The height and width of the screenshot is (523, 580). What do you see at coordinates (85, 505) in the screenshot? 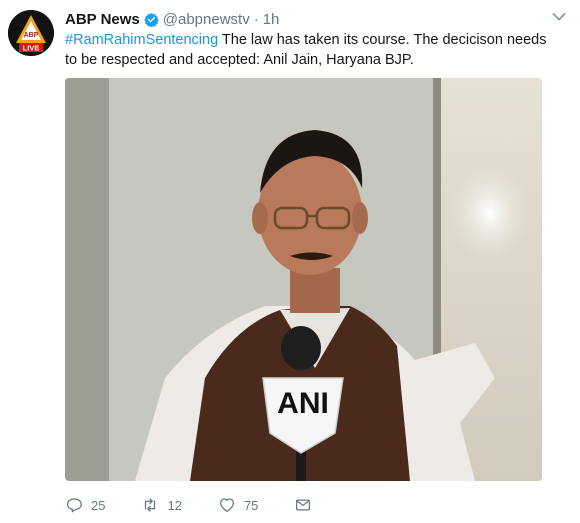
I see `reply-action: 25` at bounding box center [85, 505].